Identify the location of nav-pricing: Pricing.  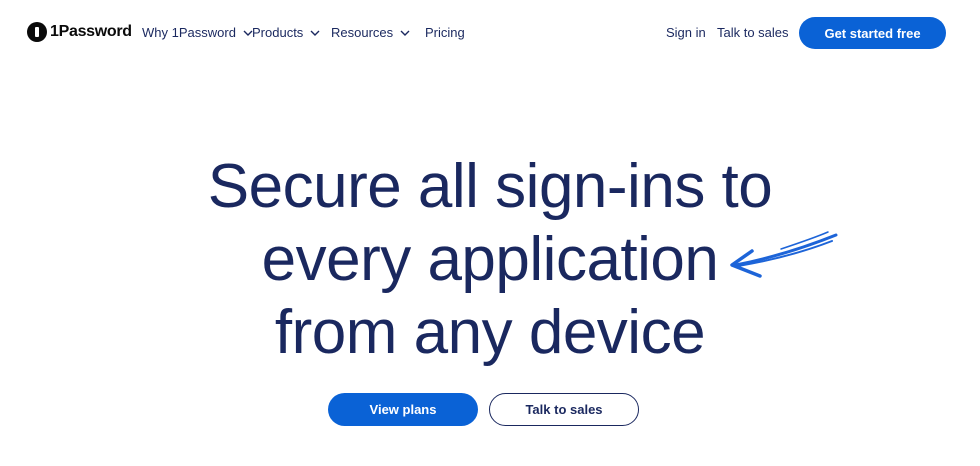
(445, 32).